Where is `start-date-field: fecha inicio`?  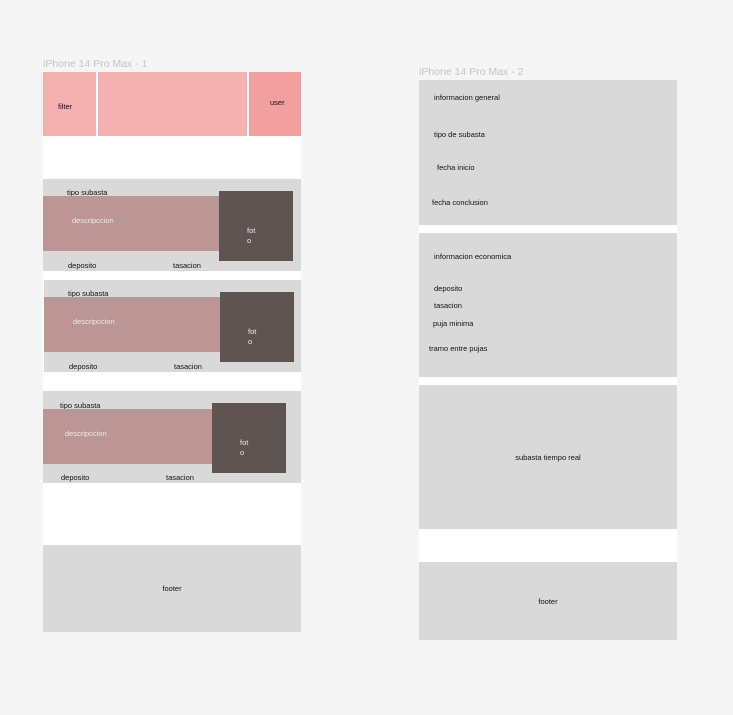 start-date-field: fecha inicio is located at coordinates (456, 167).